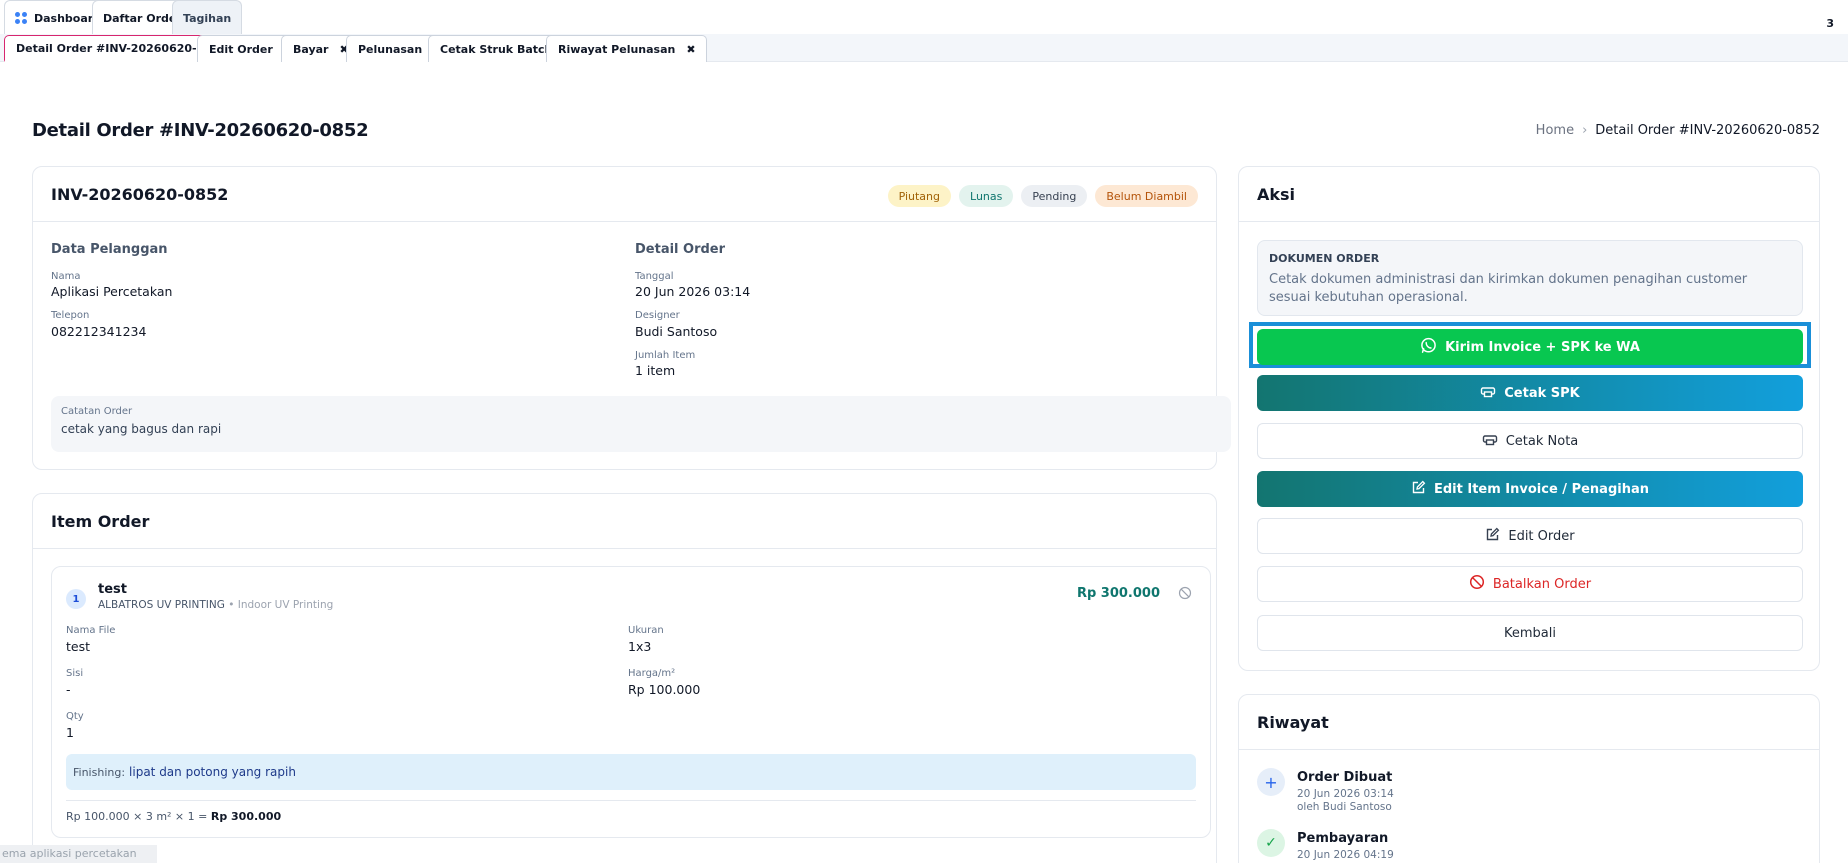 The image size is (1848, 863). What do you see at coordinates (78, 646) in the screenshot?
I see `file-name: test` at bounding box center [78, 646].